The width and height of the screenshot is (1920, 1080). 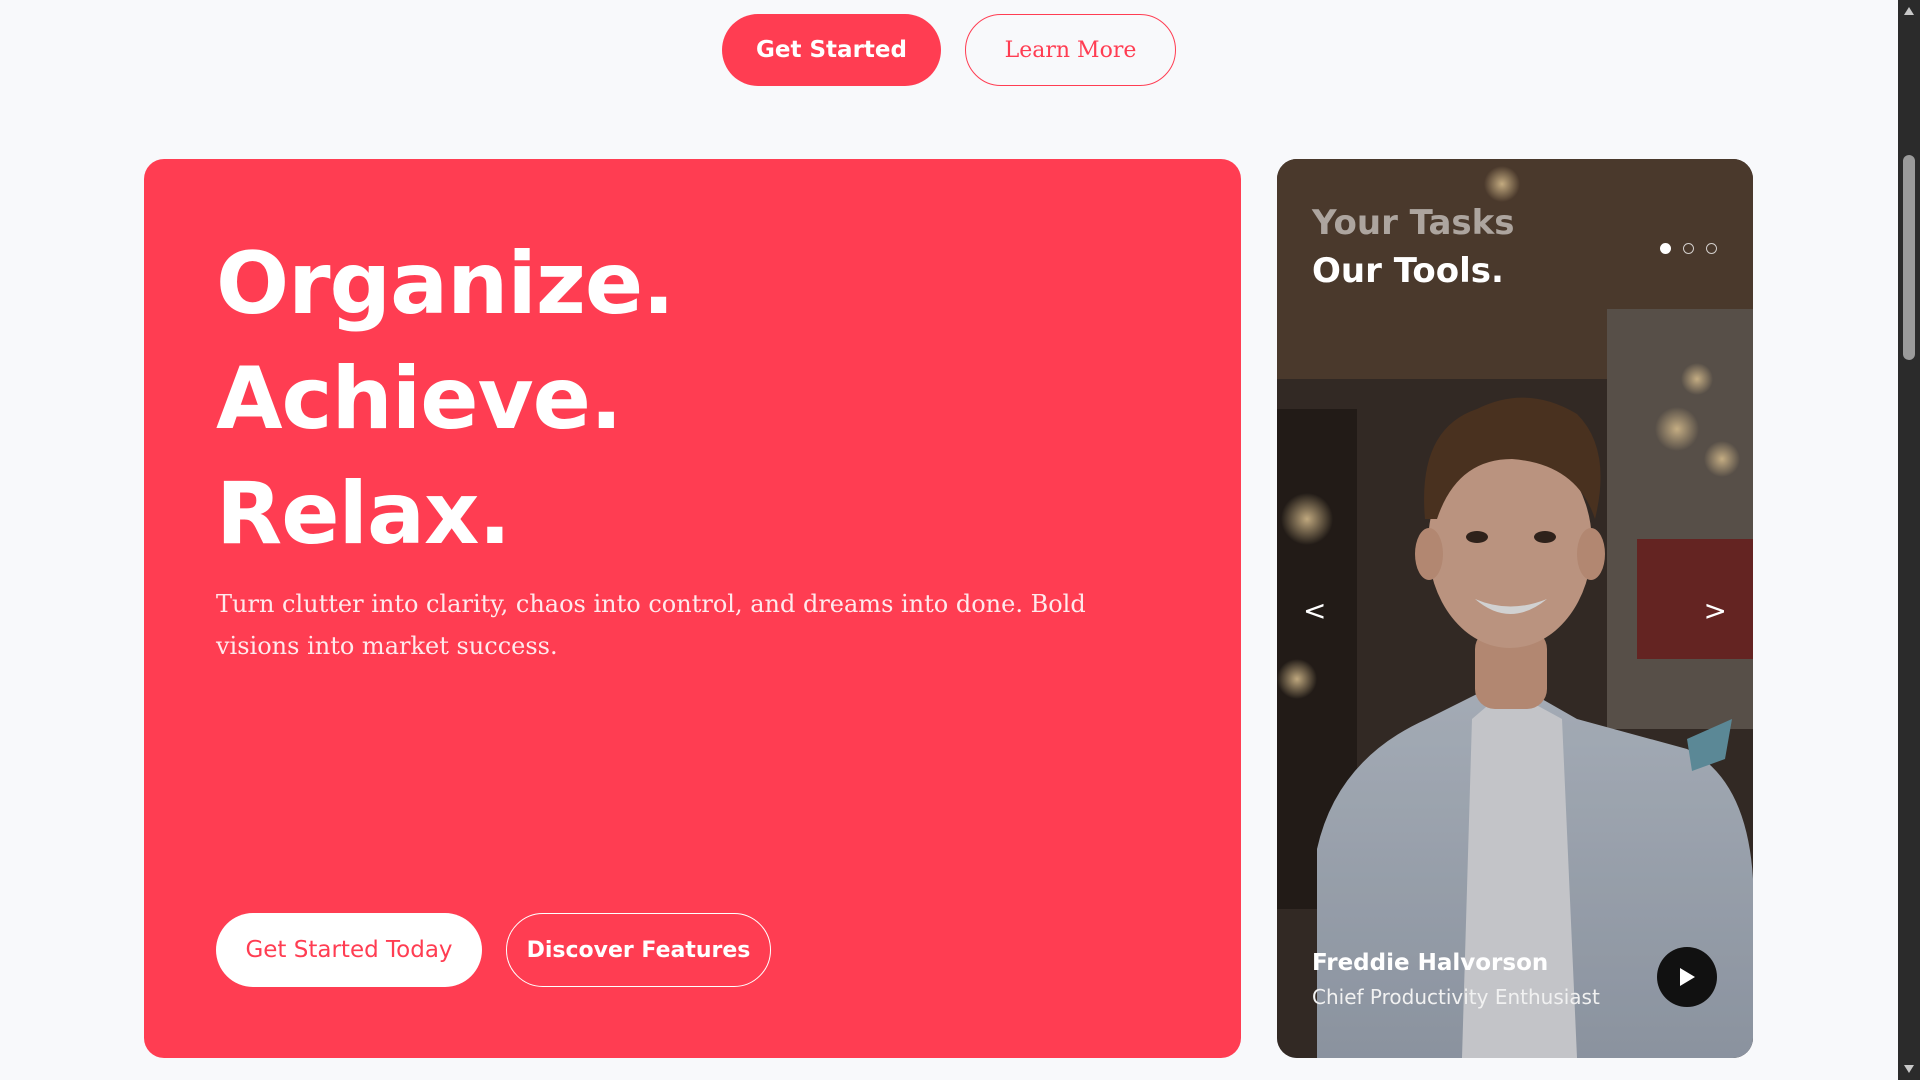 I want to click on scroll-down-arrow-icon, so click(x=1909, y=1069).